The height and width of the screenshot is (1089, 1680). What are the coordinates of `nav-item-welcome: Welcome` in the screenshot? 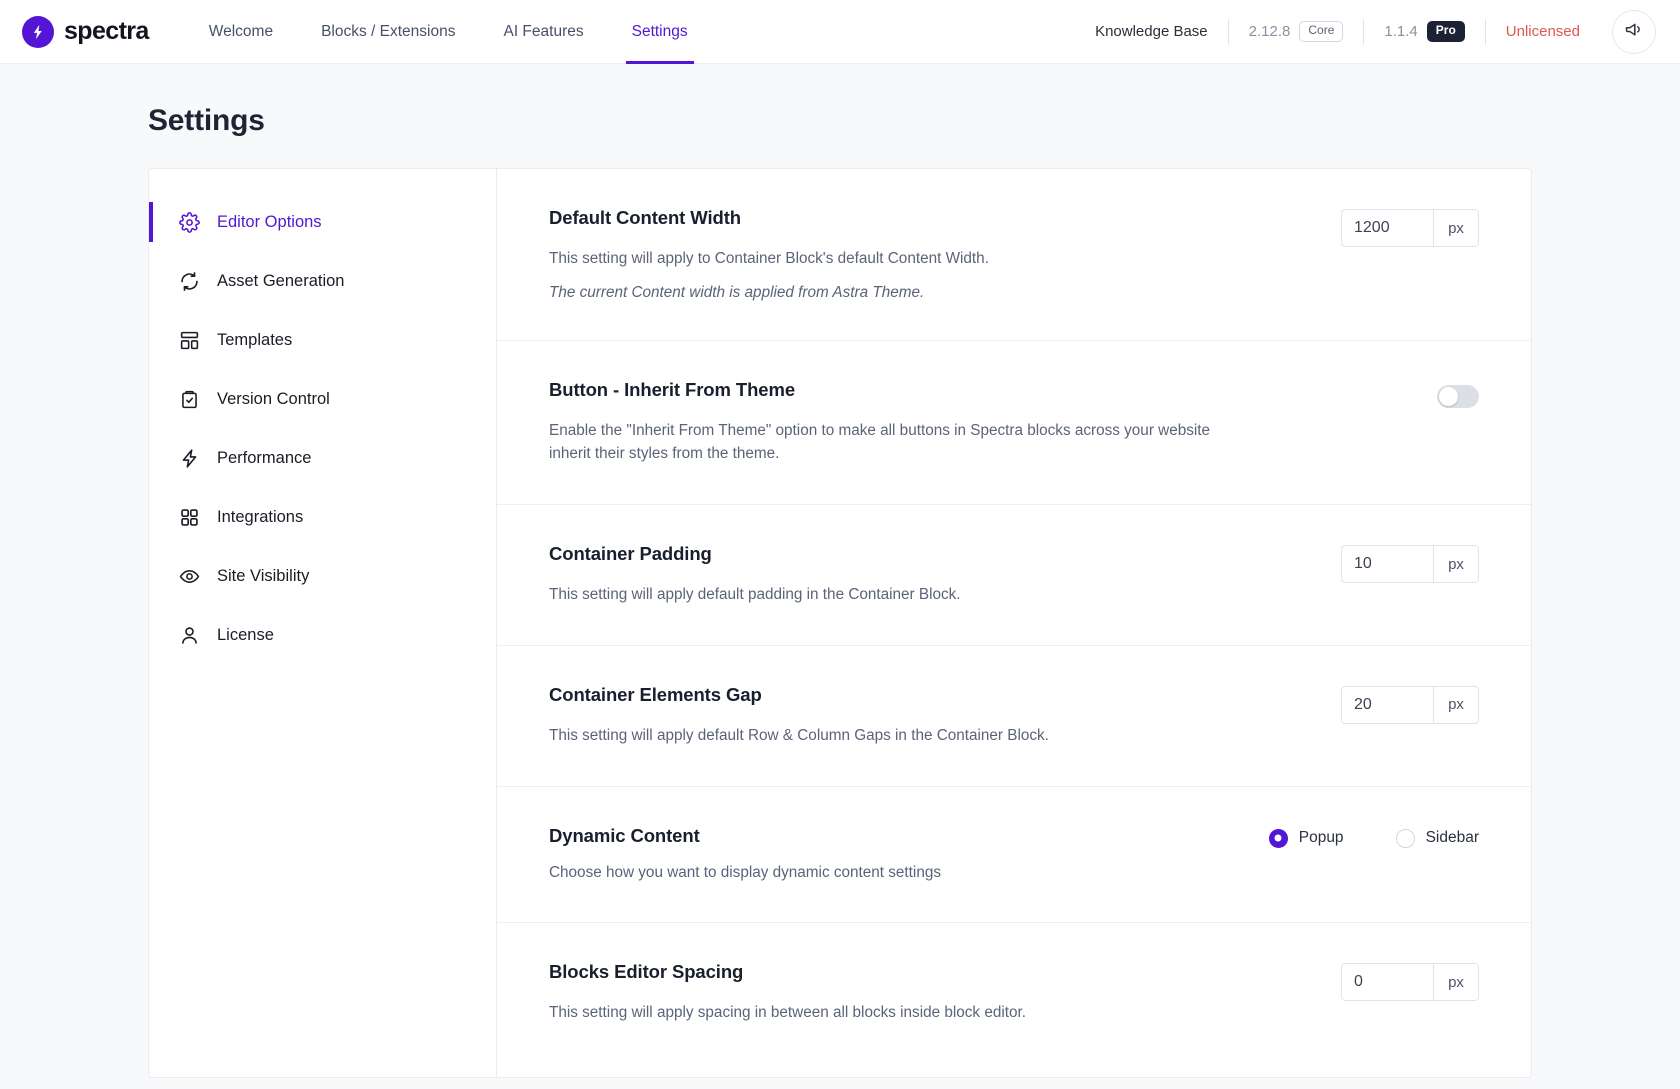 It's located at (241, 32).